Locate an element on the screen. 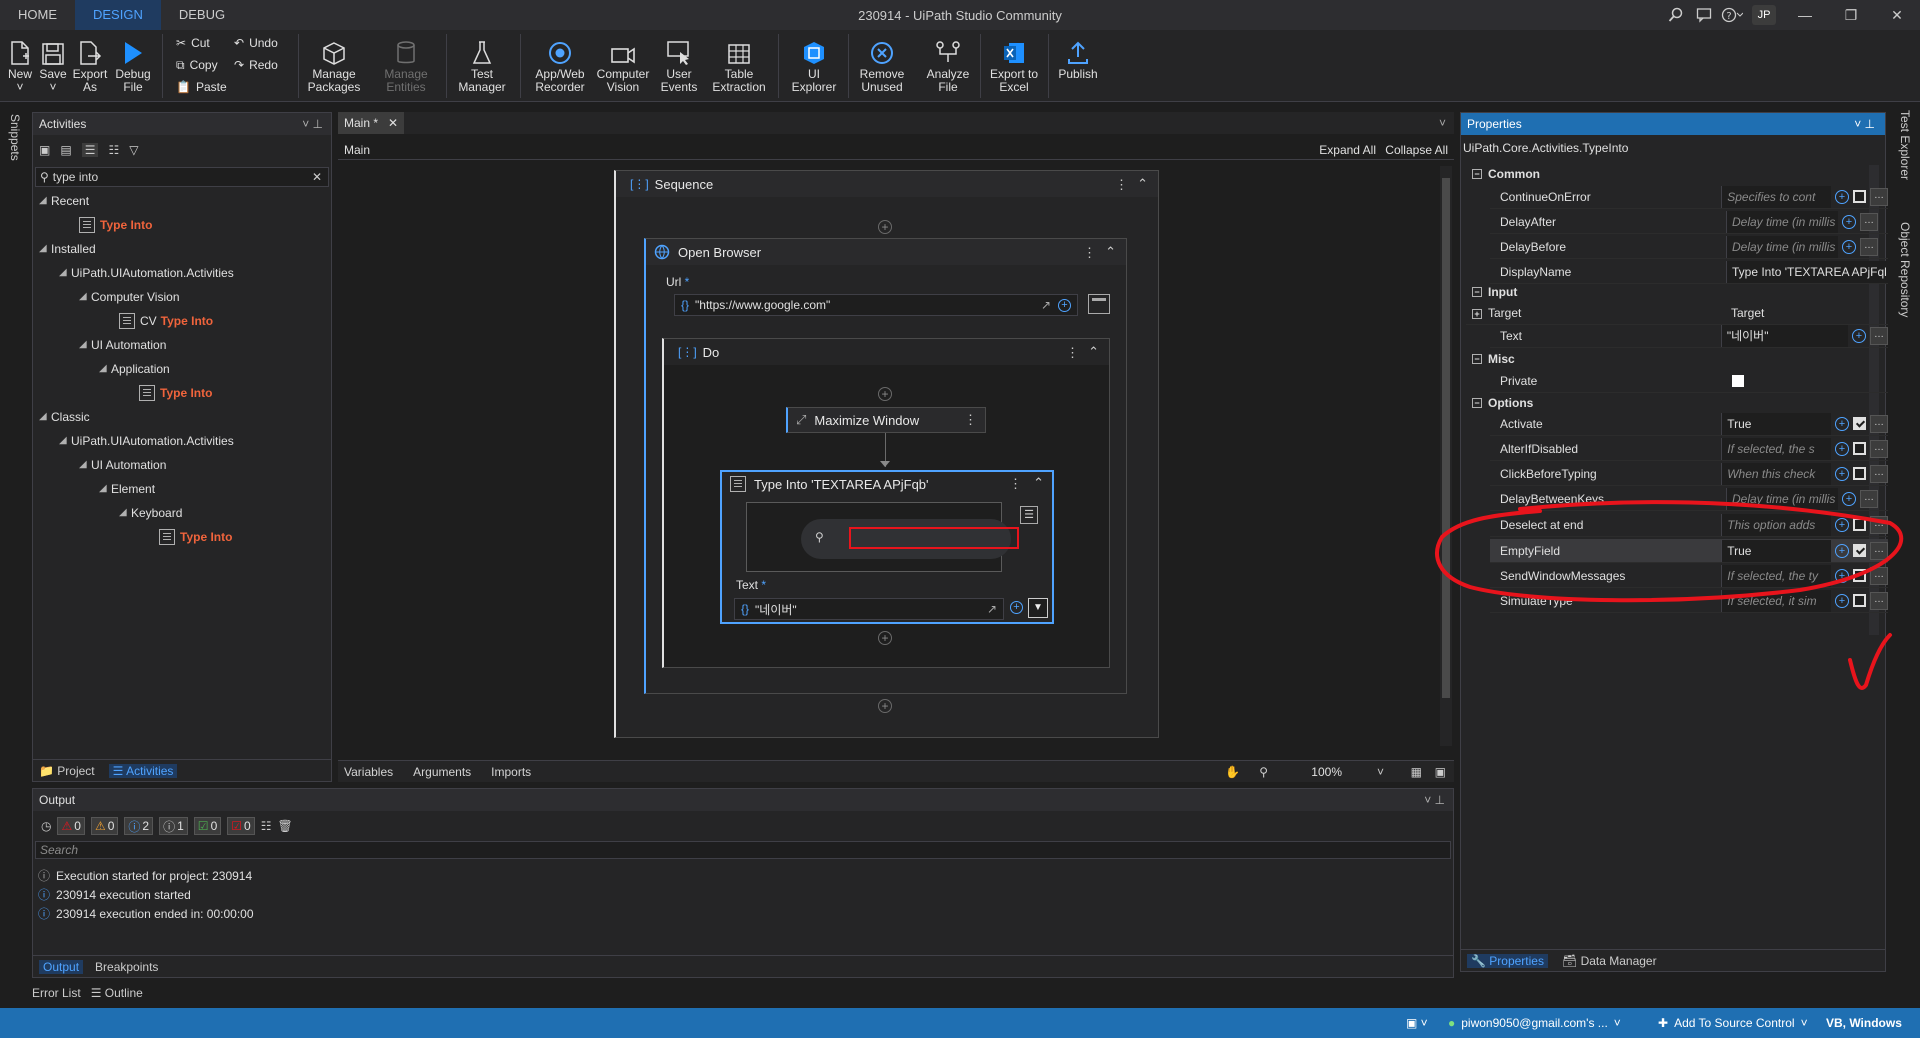  collapse-icon: ▤ is located at coordinates (65, 150).